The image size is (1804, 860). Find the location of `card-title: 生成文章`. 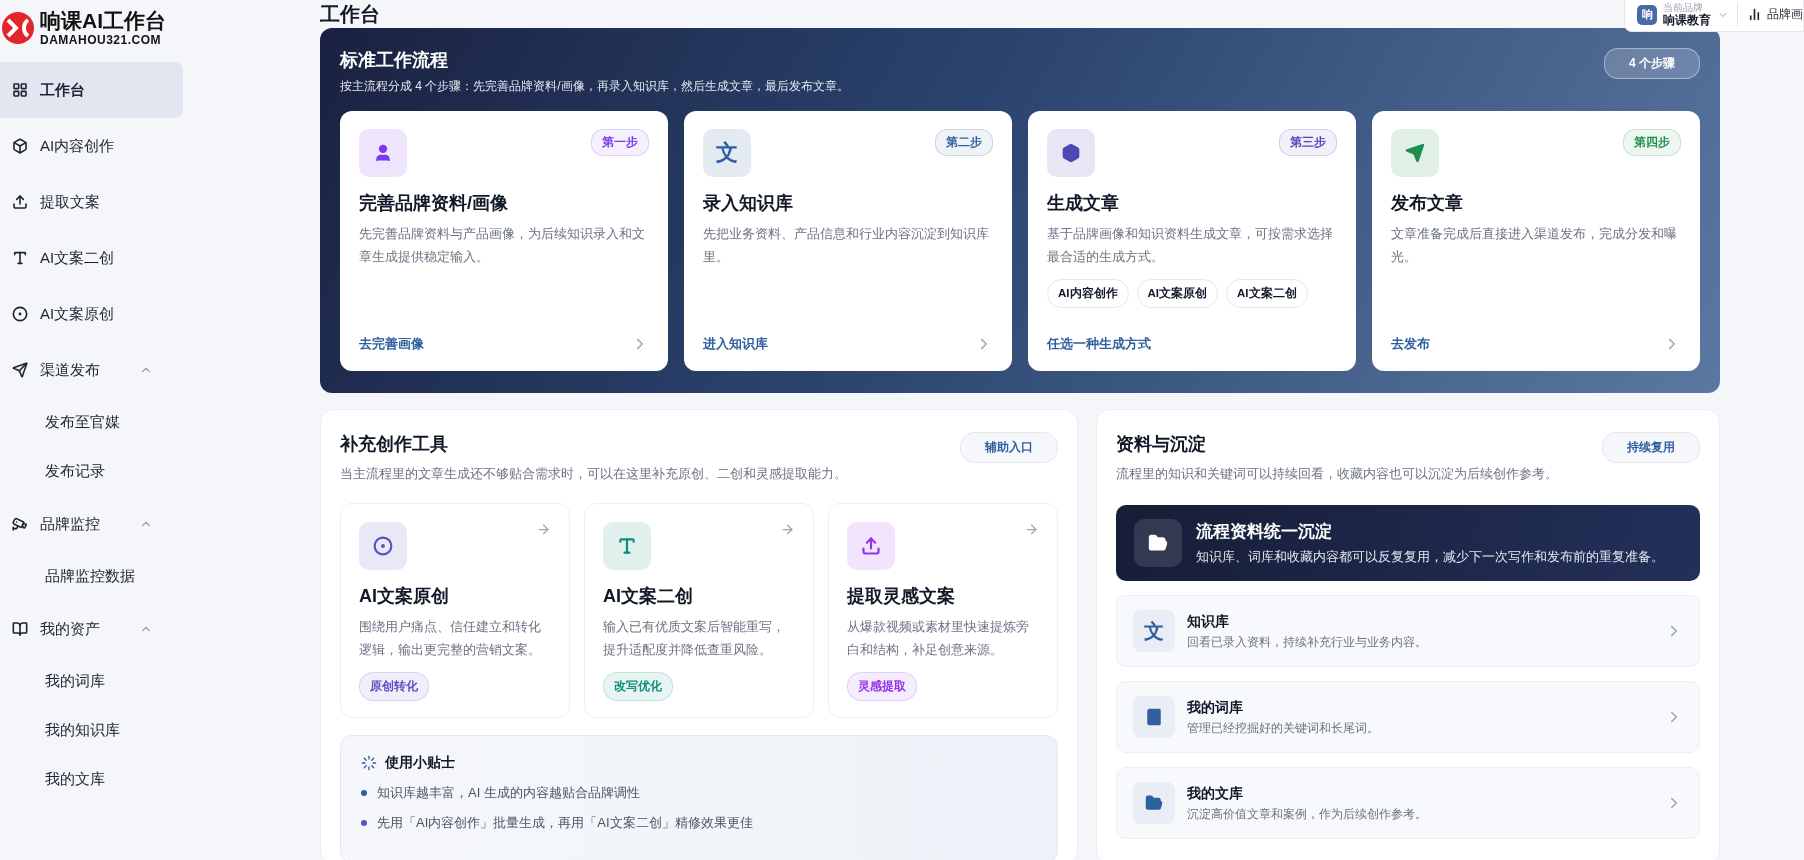

card-title: 生成文章 is located at coordinates (1083, 203).